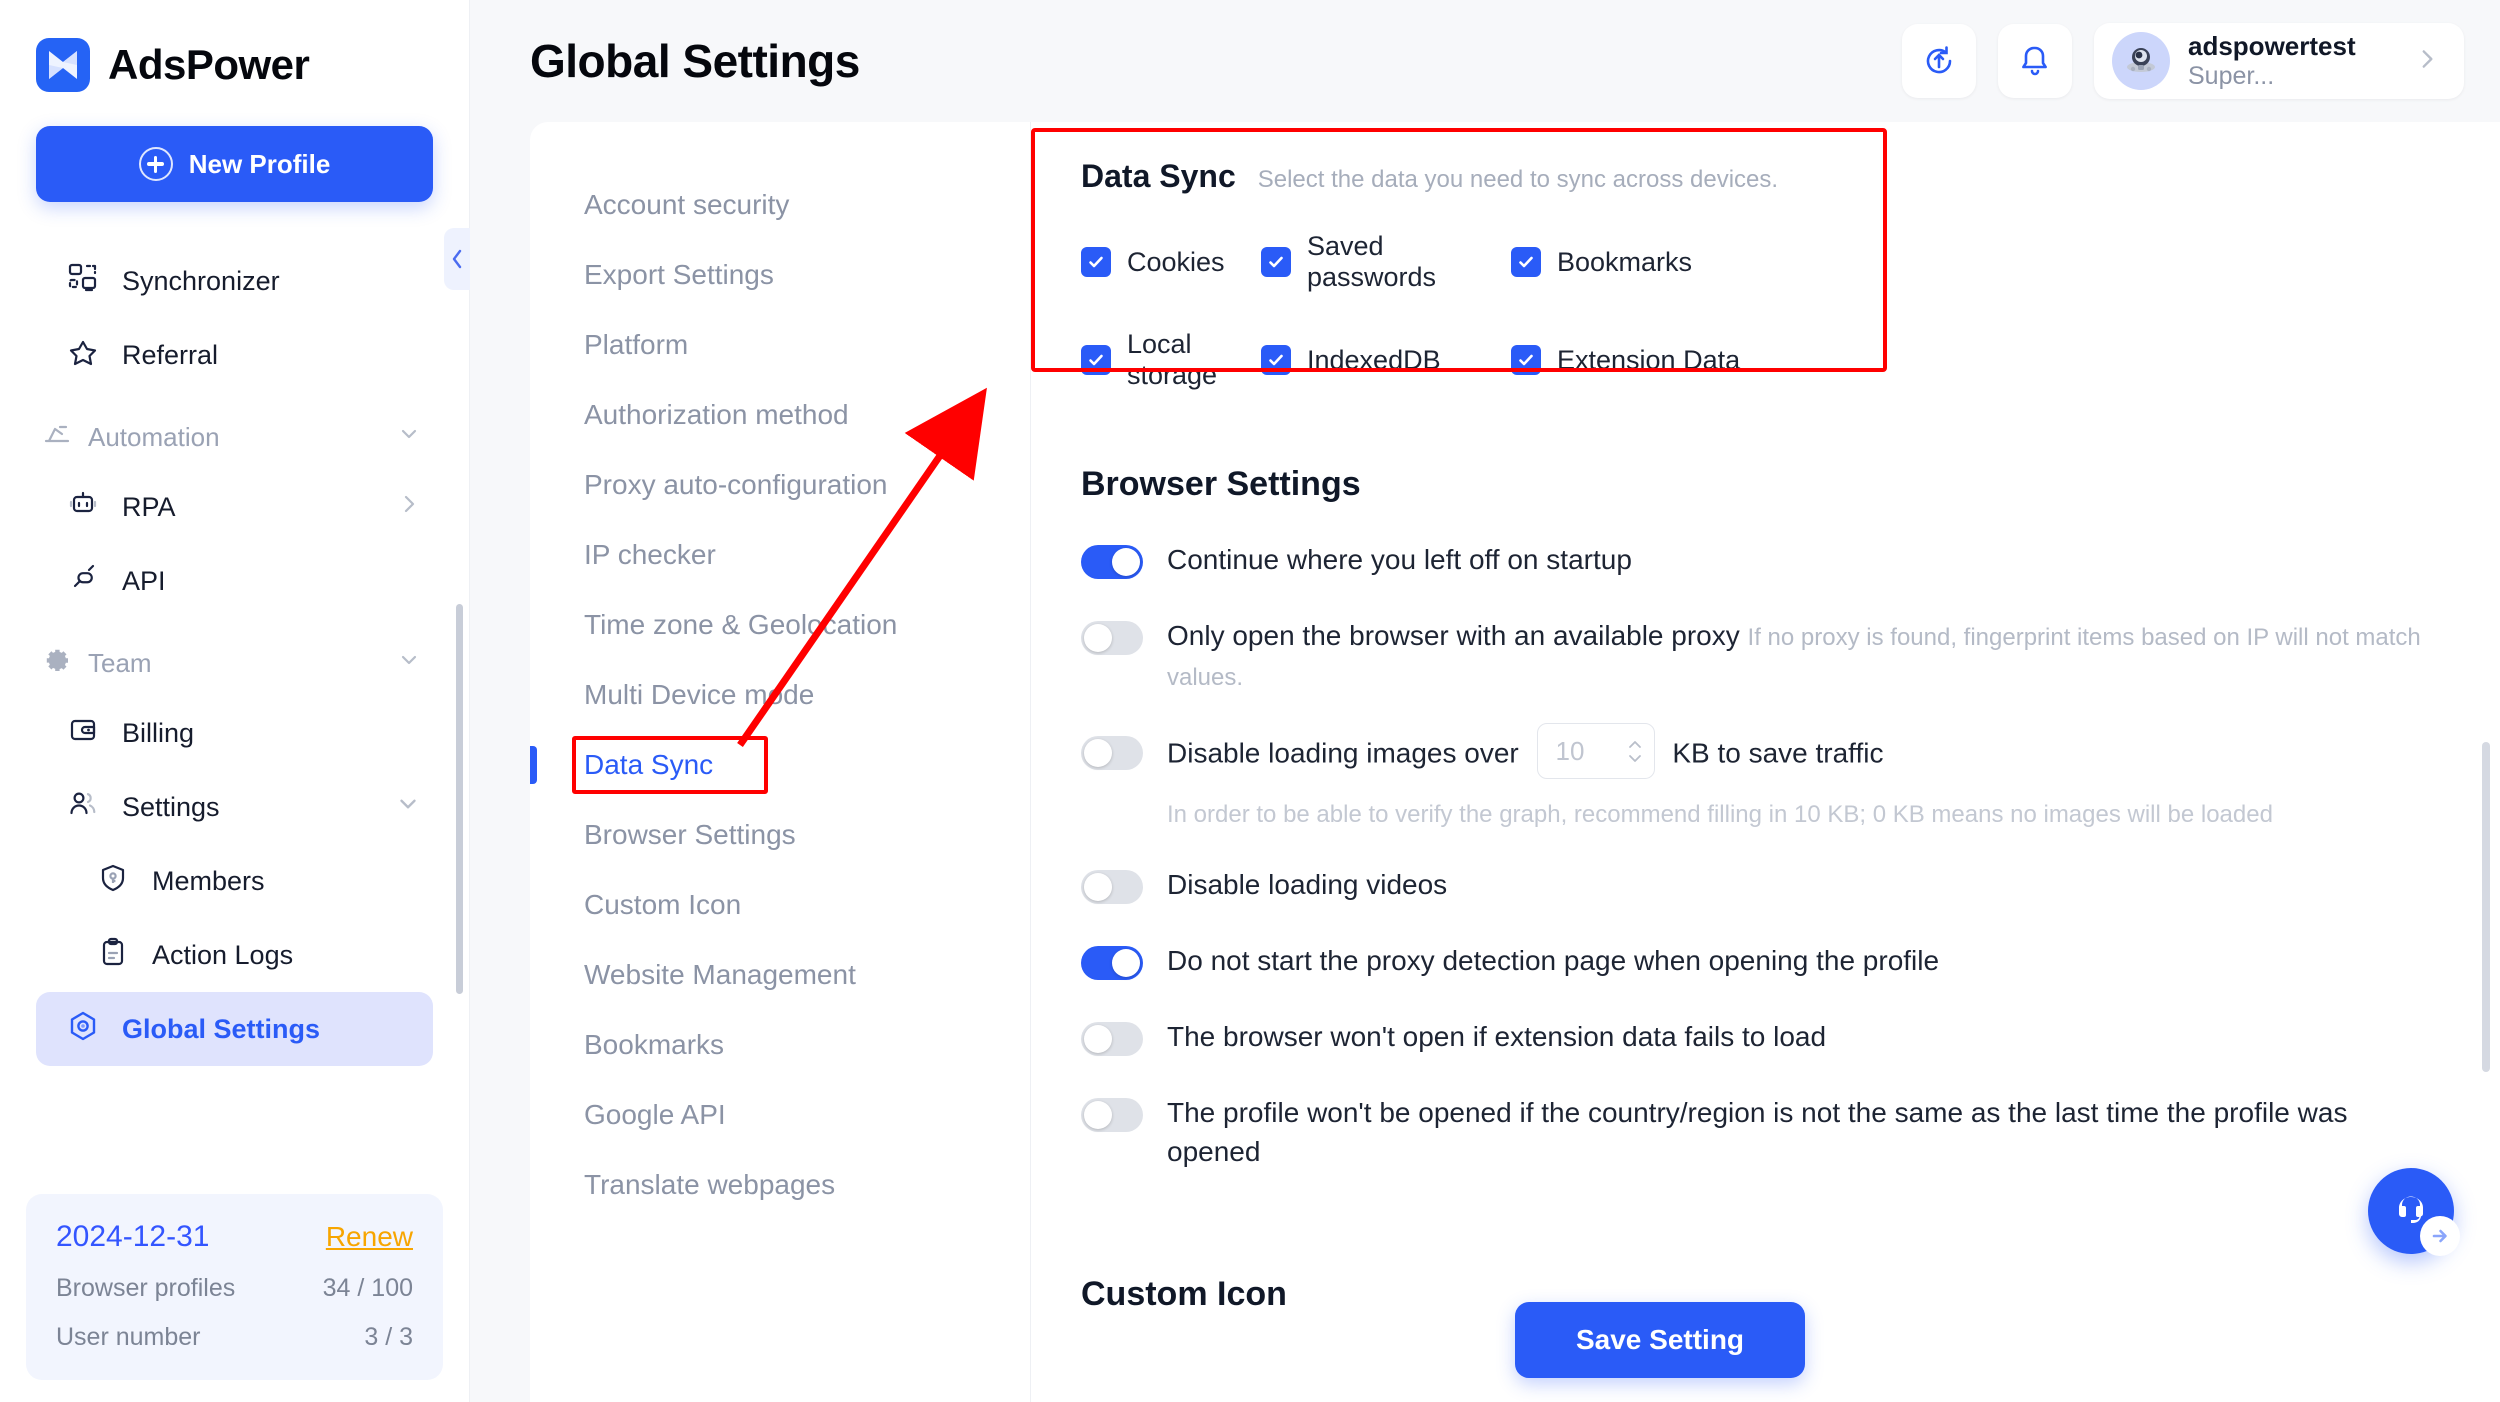 The height and width of the screenshot is (1402, 2500). Describe the element at coordinates (369, 1237) in the screenshot. I see `renew-link: Renew` at that location.